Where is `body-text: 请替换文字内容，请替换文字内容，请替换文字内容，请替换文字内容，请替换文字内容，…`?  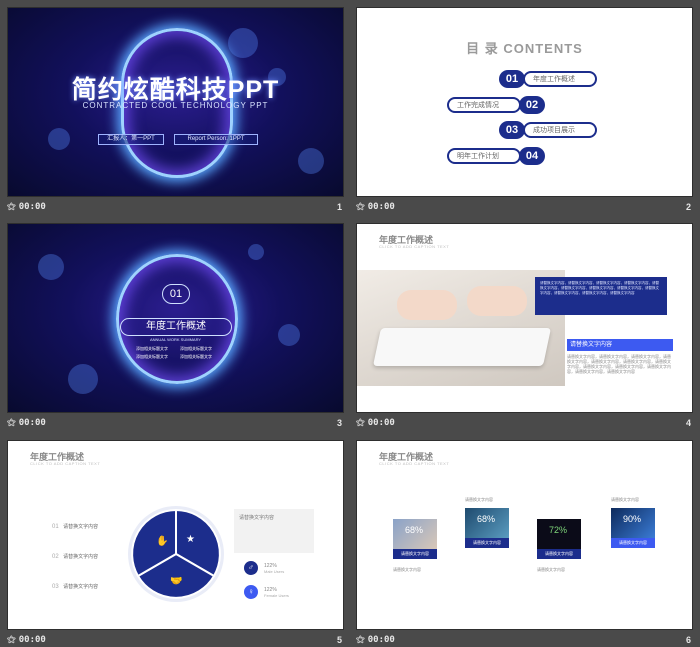 body-text: 请替换文字内容，请替换文字内容，请替换文字内容，请替换文字内容，请替换文字内容，… is located at coordinates (619, 364).